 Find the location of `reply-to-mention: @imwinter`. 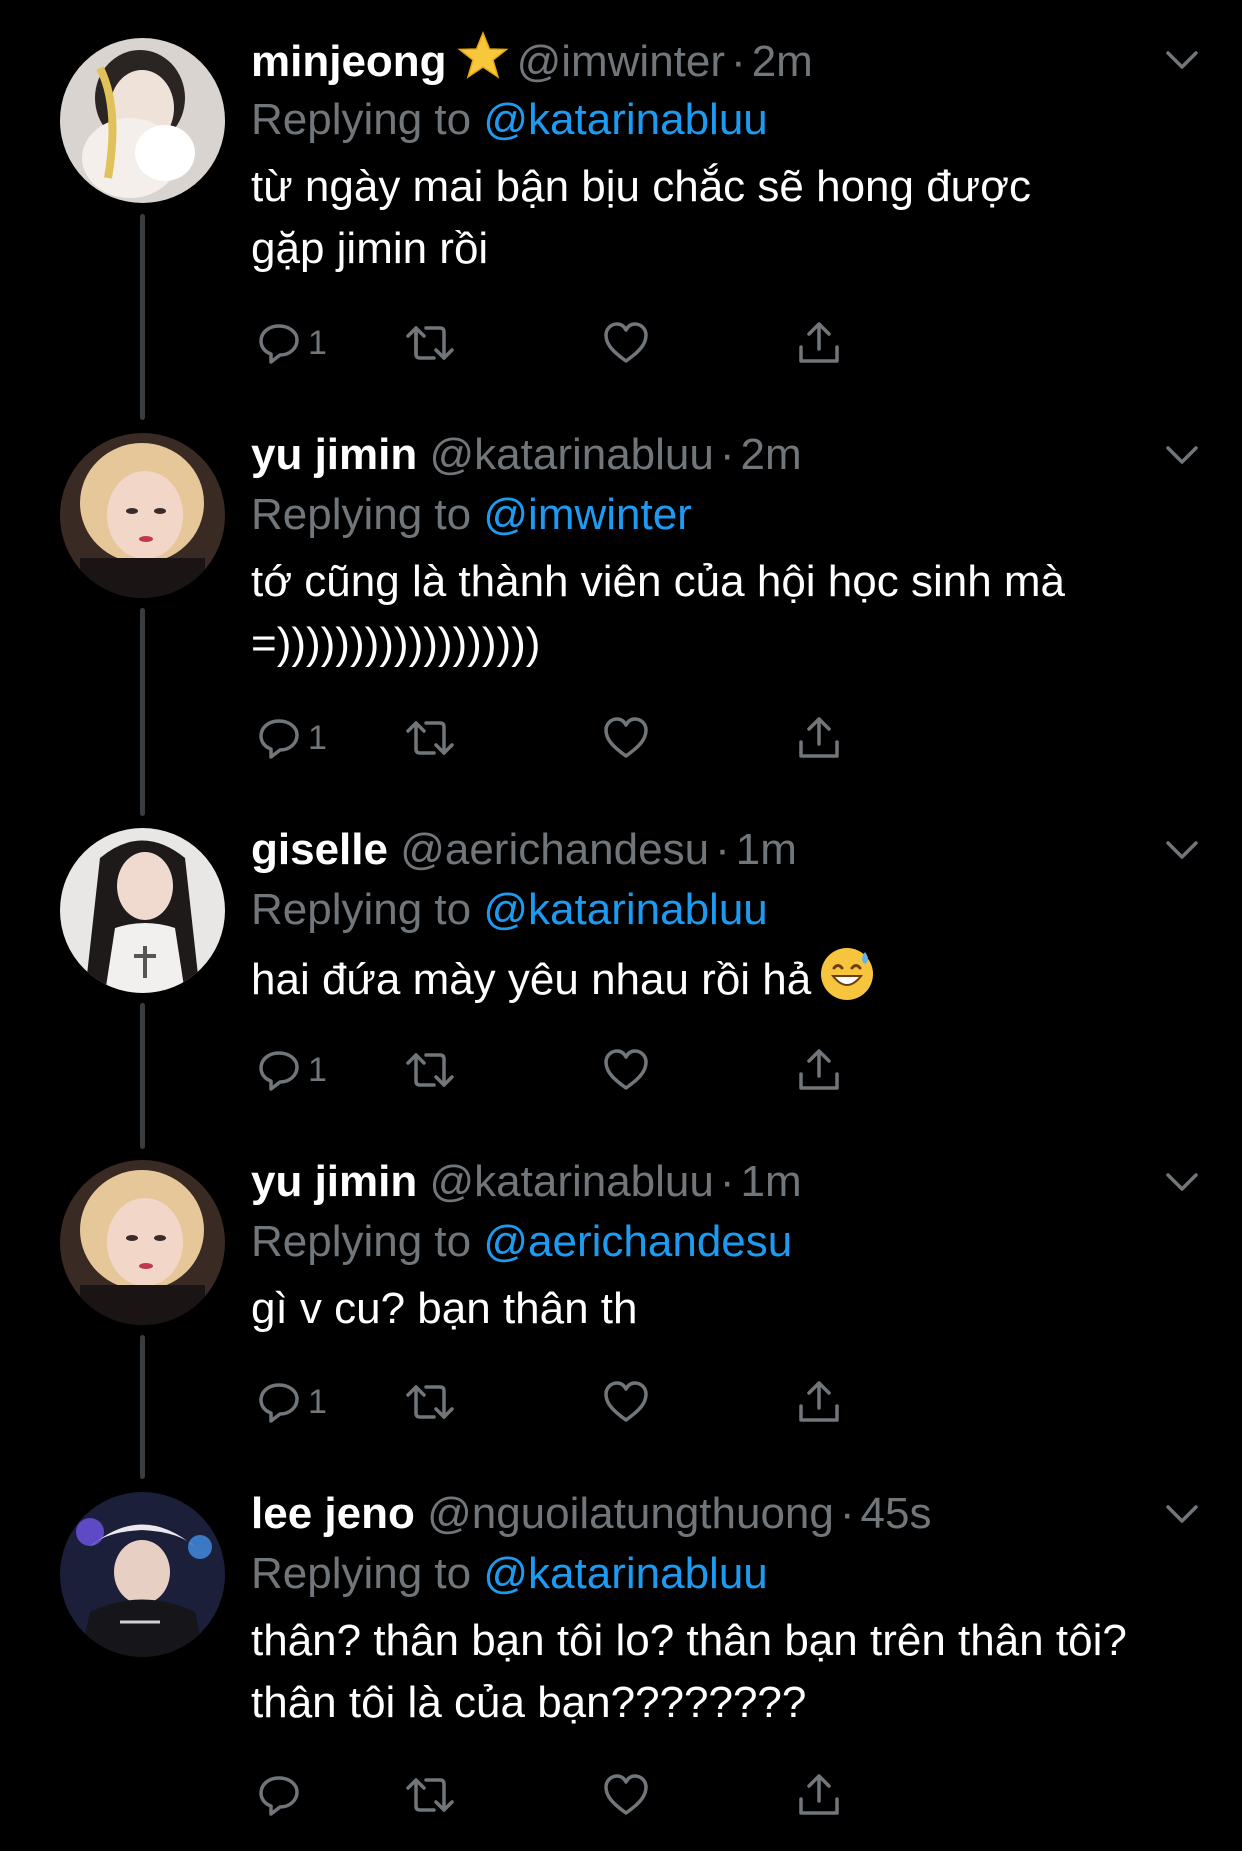

reply-to-mention: @imwinter is located at coordinates (587, 514).